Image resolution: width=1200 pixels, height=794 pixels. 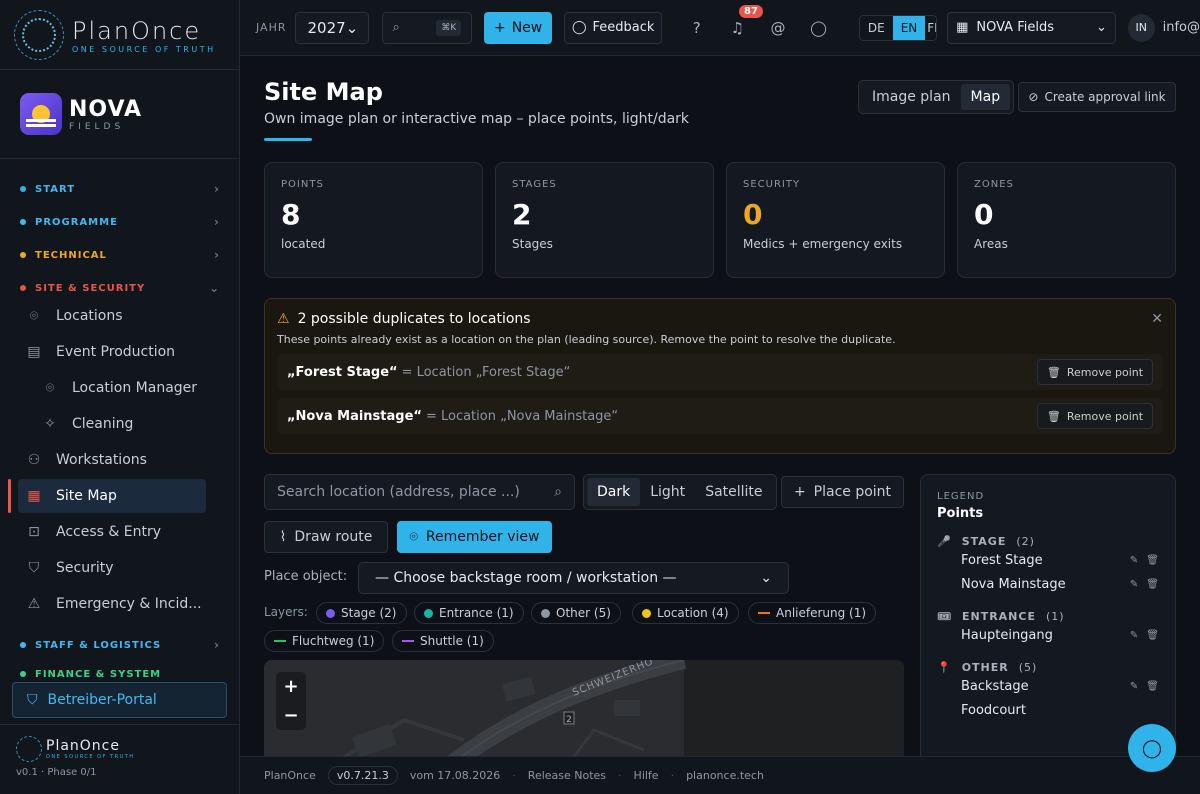 What do you see at coordinates (733, 492) in the screenshot?
I see `theme-satellite: Satellite` at bounding box center [733, 492].